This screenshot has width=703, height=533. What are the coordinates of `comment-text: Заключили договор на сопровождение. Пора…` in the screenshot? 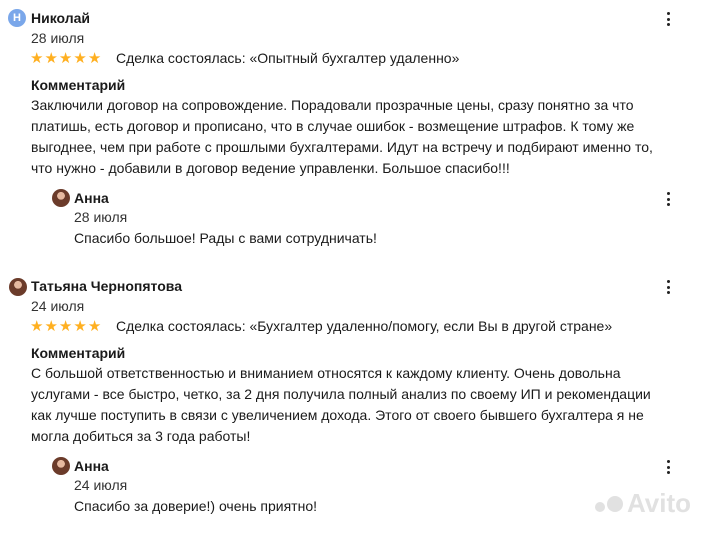 It's located at (356, 137).